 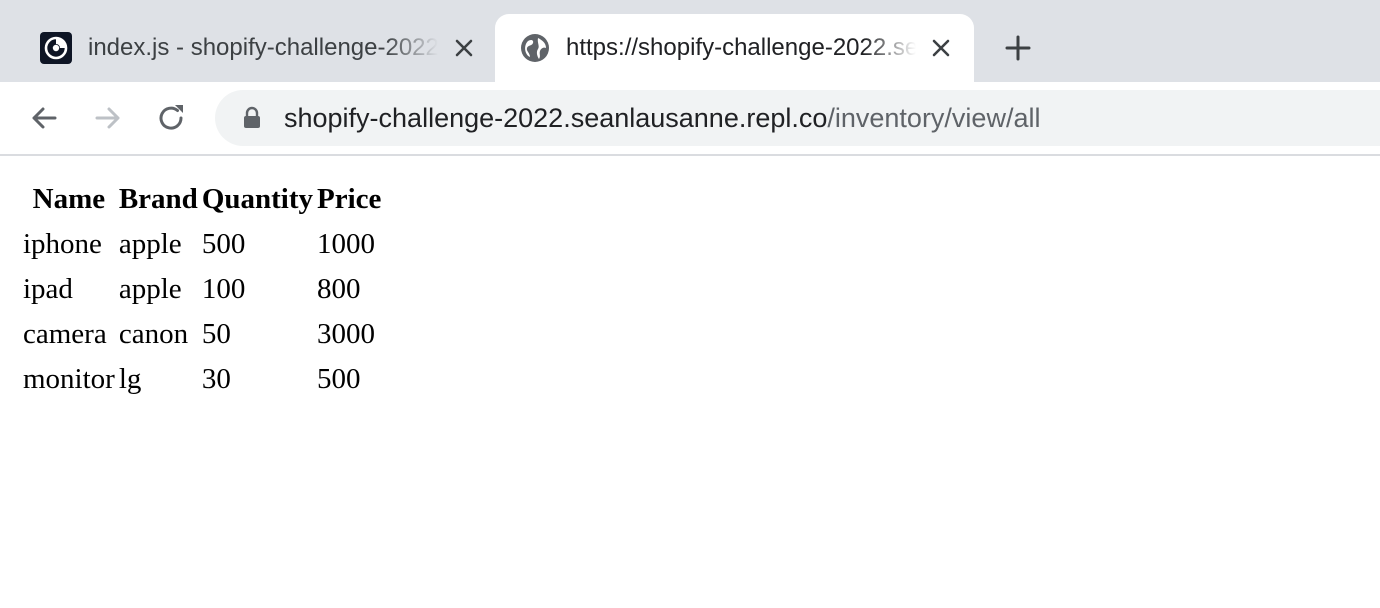 I want to click on cell-name: monitor, so click(x=69, y=379).